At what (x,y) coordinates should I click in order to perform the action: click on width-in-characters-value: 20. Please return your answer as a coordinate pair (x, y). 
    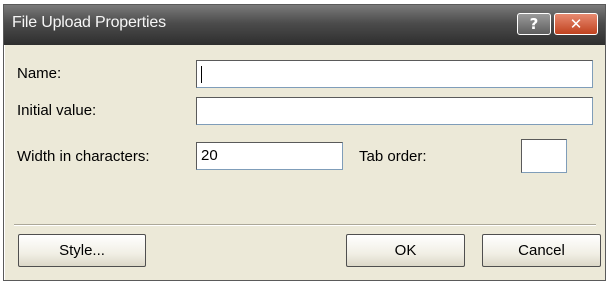
    Looking at the image, I should click on (209, 155).